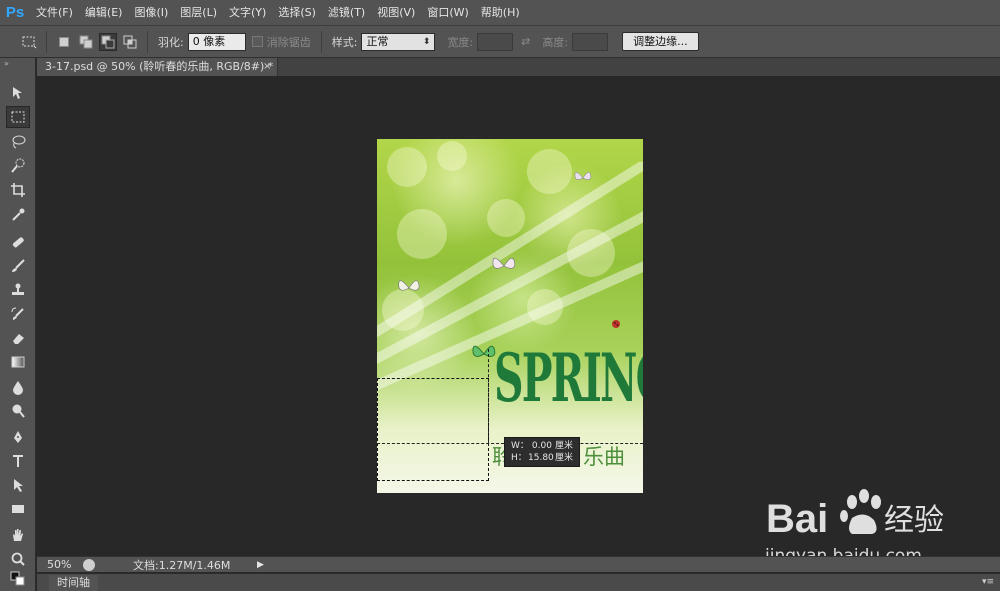 The image size is (1000, 591). Describe the element at coordinates (860, 511) in the screenshot. I see `paw-icon` at that location.